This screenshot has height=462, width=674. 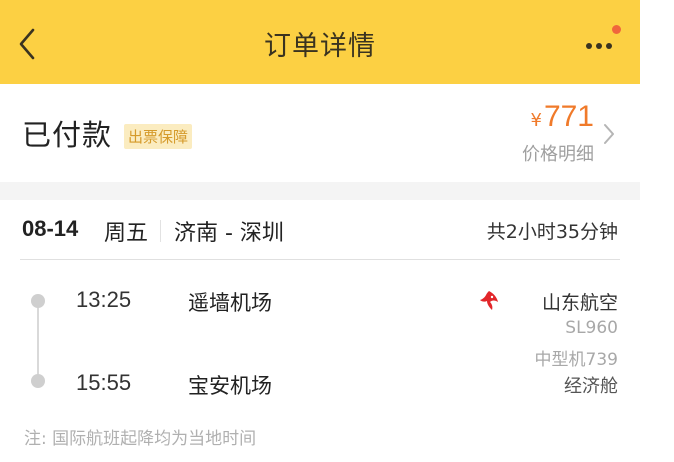 I want to click on flight-number: SL960, so click(x=591, y=328).